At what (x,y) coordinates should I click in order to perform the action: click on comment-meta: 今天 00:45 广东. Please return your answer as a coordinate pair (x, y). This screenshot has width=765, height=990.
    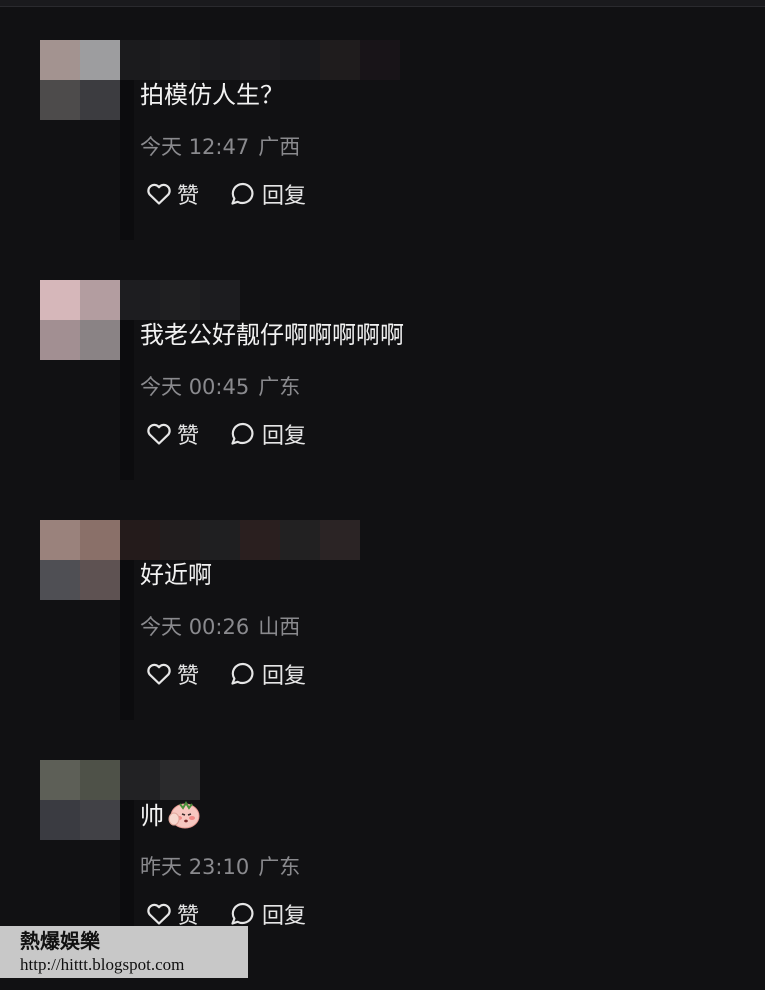
    Looking at the image, I should click on (220, 387).